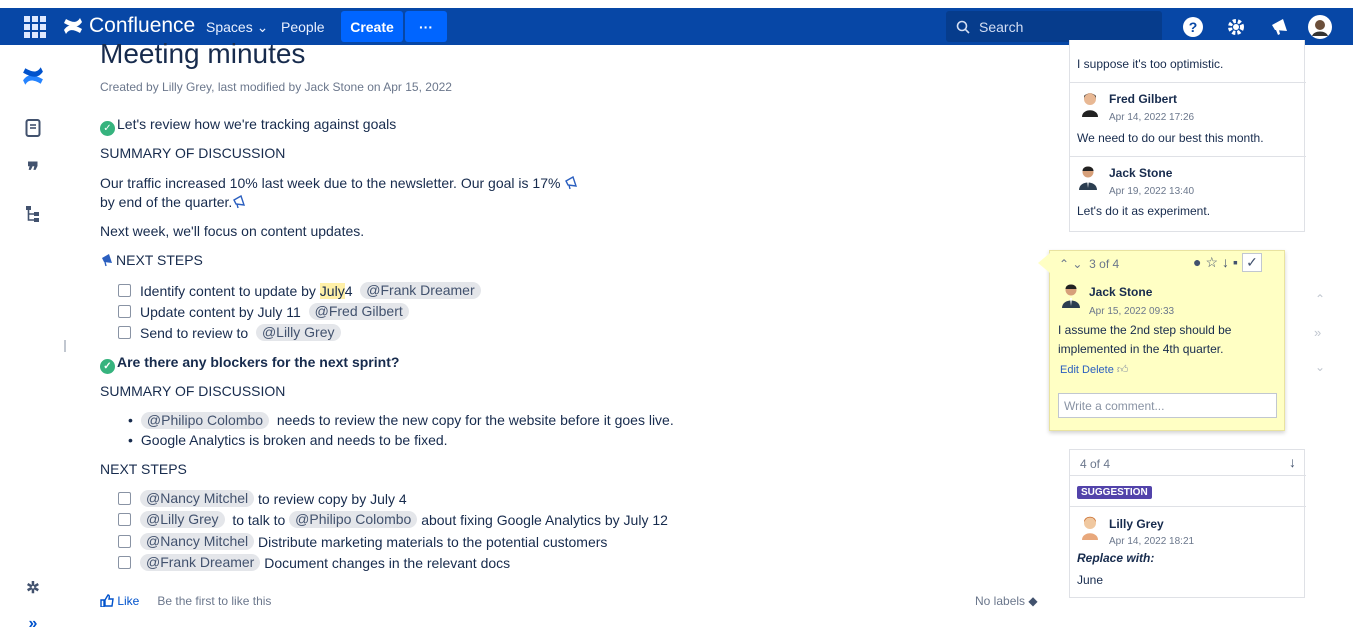  I want to click on card-pointer, so click(1044, 263).